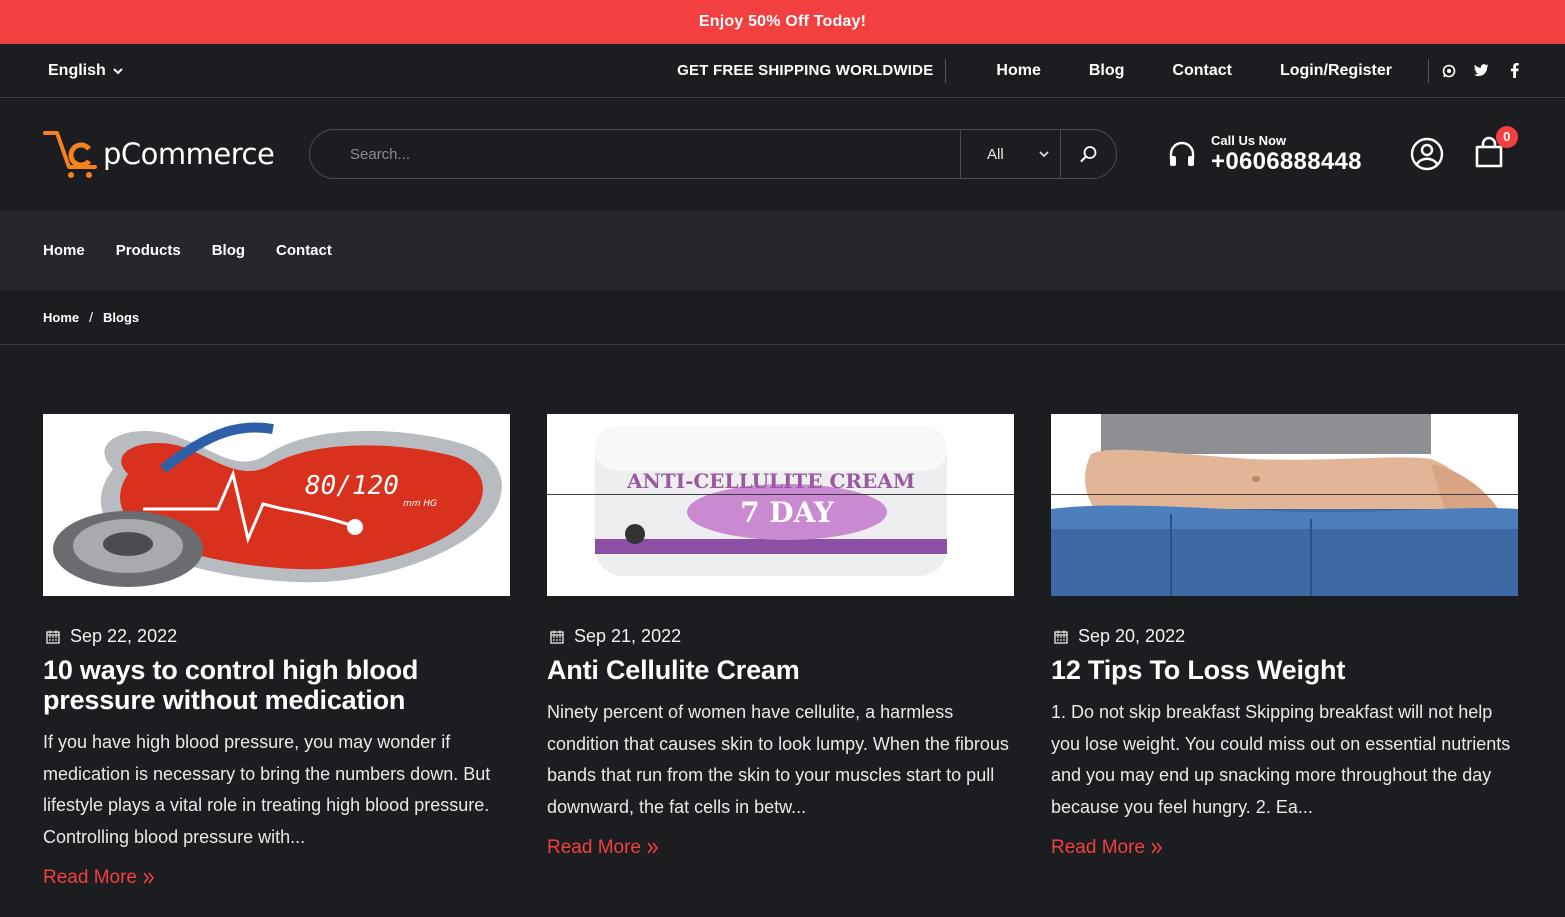 This screenshot has width=1565, height=917. What do you see at coordinates (1286, 161) in the screenshot?
I see `call-number: +0606888448` at bounding box center [1286, 161].